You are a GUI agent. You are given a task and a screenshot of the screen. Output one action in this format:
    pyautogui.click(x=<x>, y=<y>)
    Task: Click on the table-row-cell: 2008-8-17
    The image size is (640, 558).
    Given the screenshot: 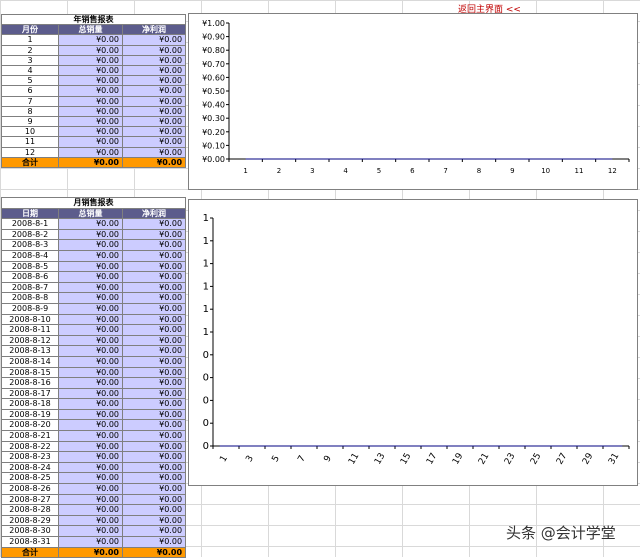 What is the action you would take?
    pyautogui.click(x=30, y=393)
    